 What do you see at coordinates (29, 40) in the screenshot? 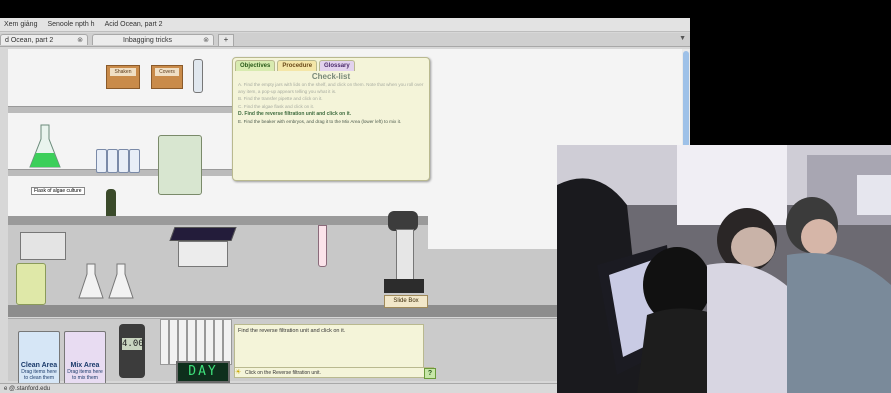
I see `tab-title: d Ocean, part 2` at bounding box center [29, 40].